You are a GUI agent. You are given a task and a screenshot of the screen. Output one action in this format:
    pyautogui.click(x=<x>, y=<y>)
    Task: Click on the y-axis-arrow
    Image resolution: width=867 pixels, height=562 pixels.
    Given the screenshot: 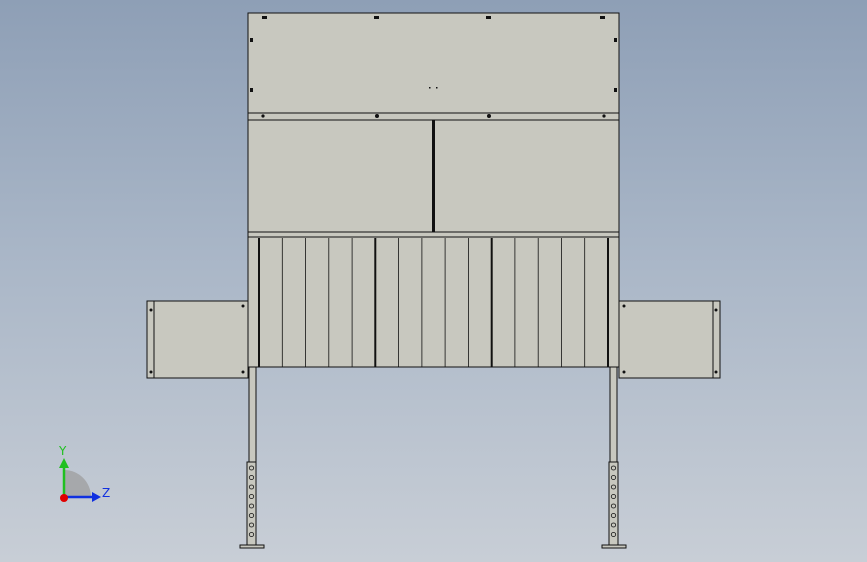 What is the action you would take?
    pyautogui.click(x=64, y=463)
    